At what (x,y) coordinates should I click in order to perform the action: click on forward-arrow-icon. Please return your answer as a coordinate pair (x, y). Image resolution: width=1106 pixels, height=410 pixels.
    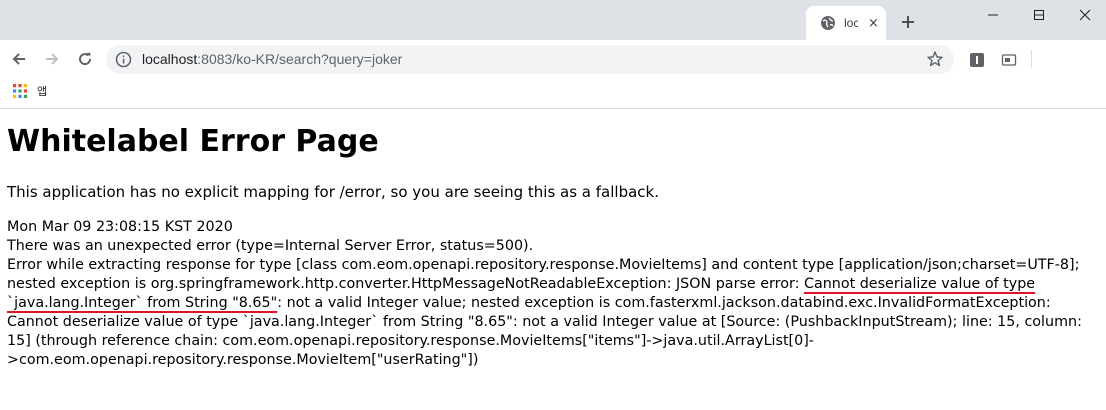
    Looking at the image, I should click on (52, 59).